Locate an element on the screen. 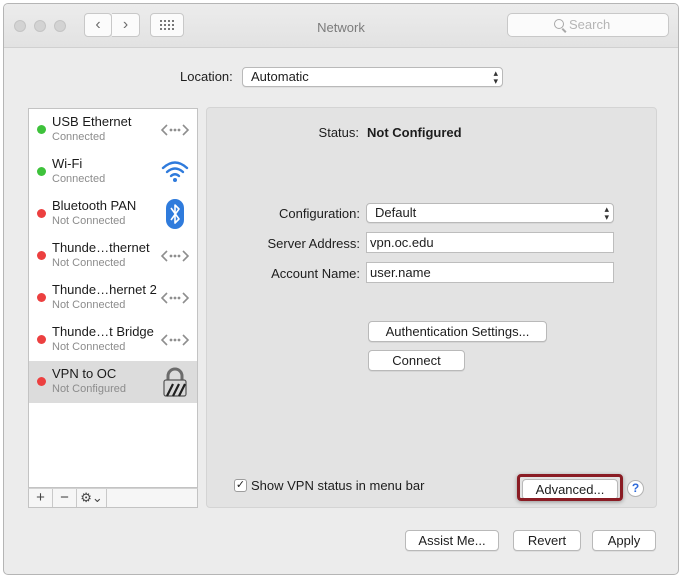 The image size is (682, 578). search-placeholder: Search is located at coordinates (590, 24).